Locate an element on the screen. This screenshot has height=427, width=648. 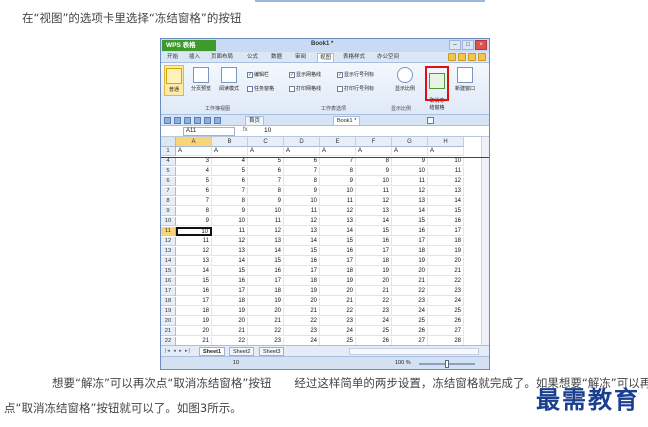
print-gridlines-checkbox: 打印网格线 is located at coordinates (305, 88).